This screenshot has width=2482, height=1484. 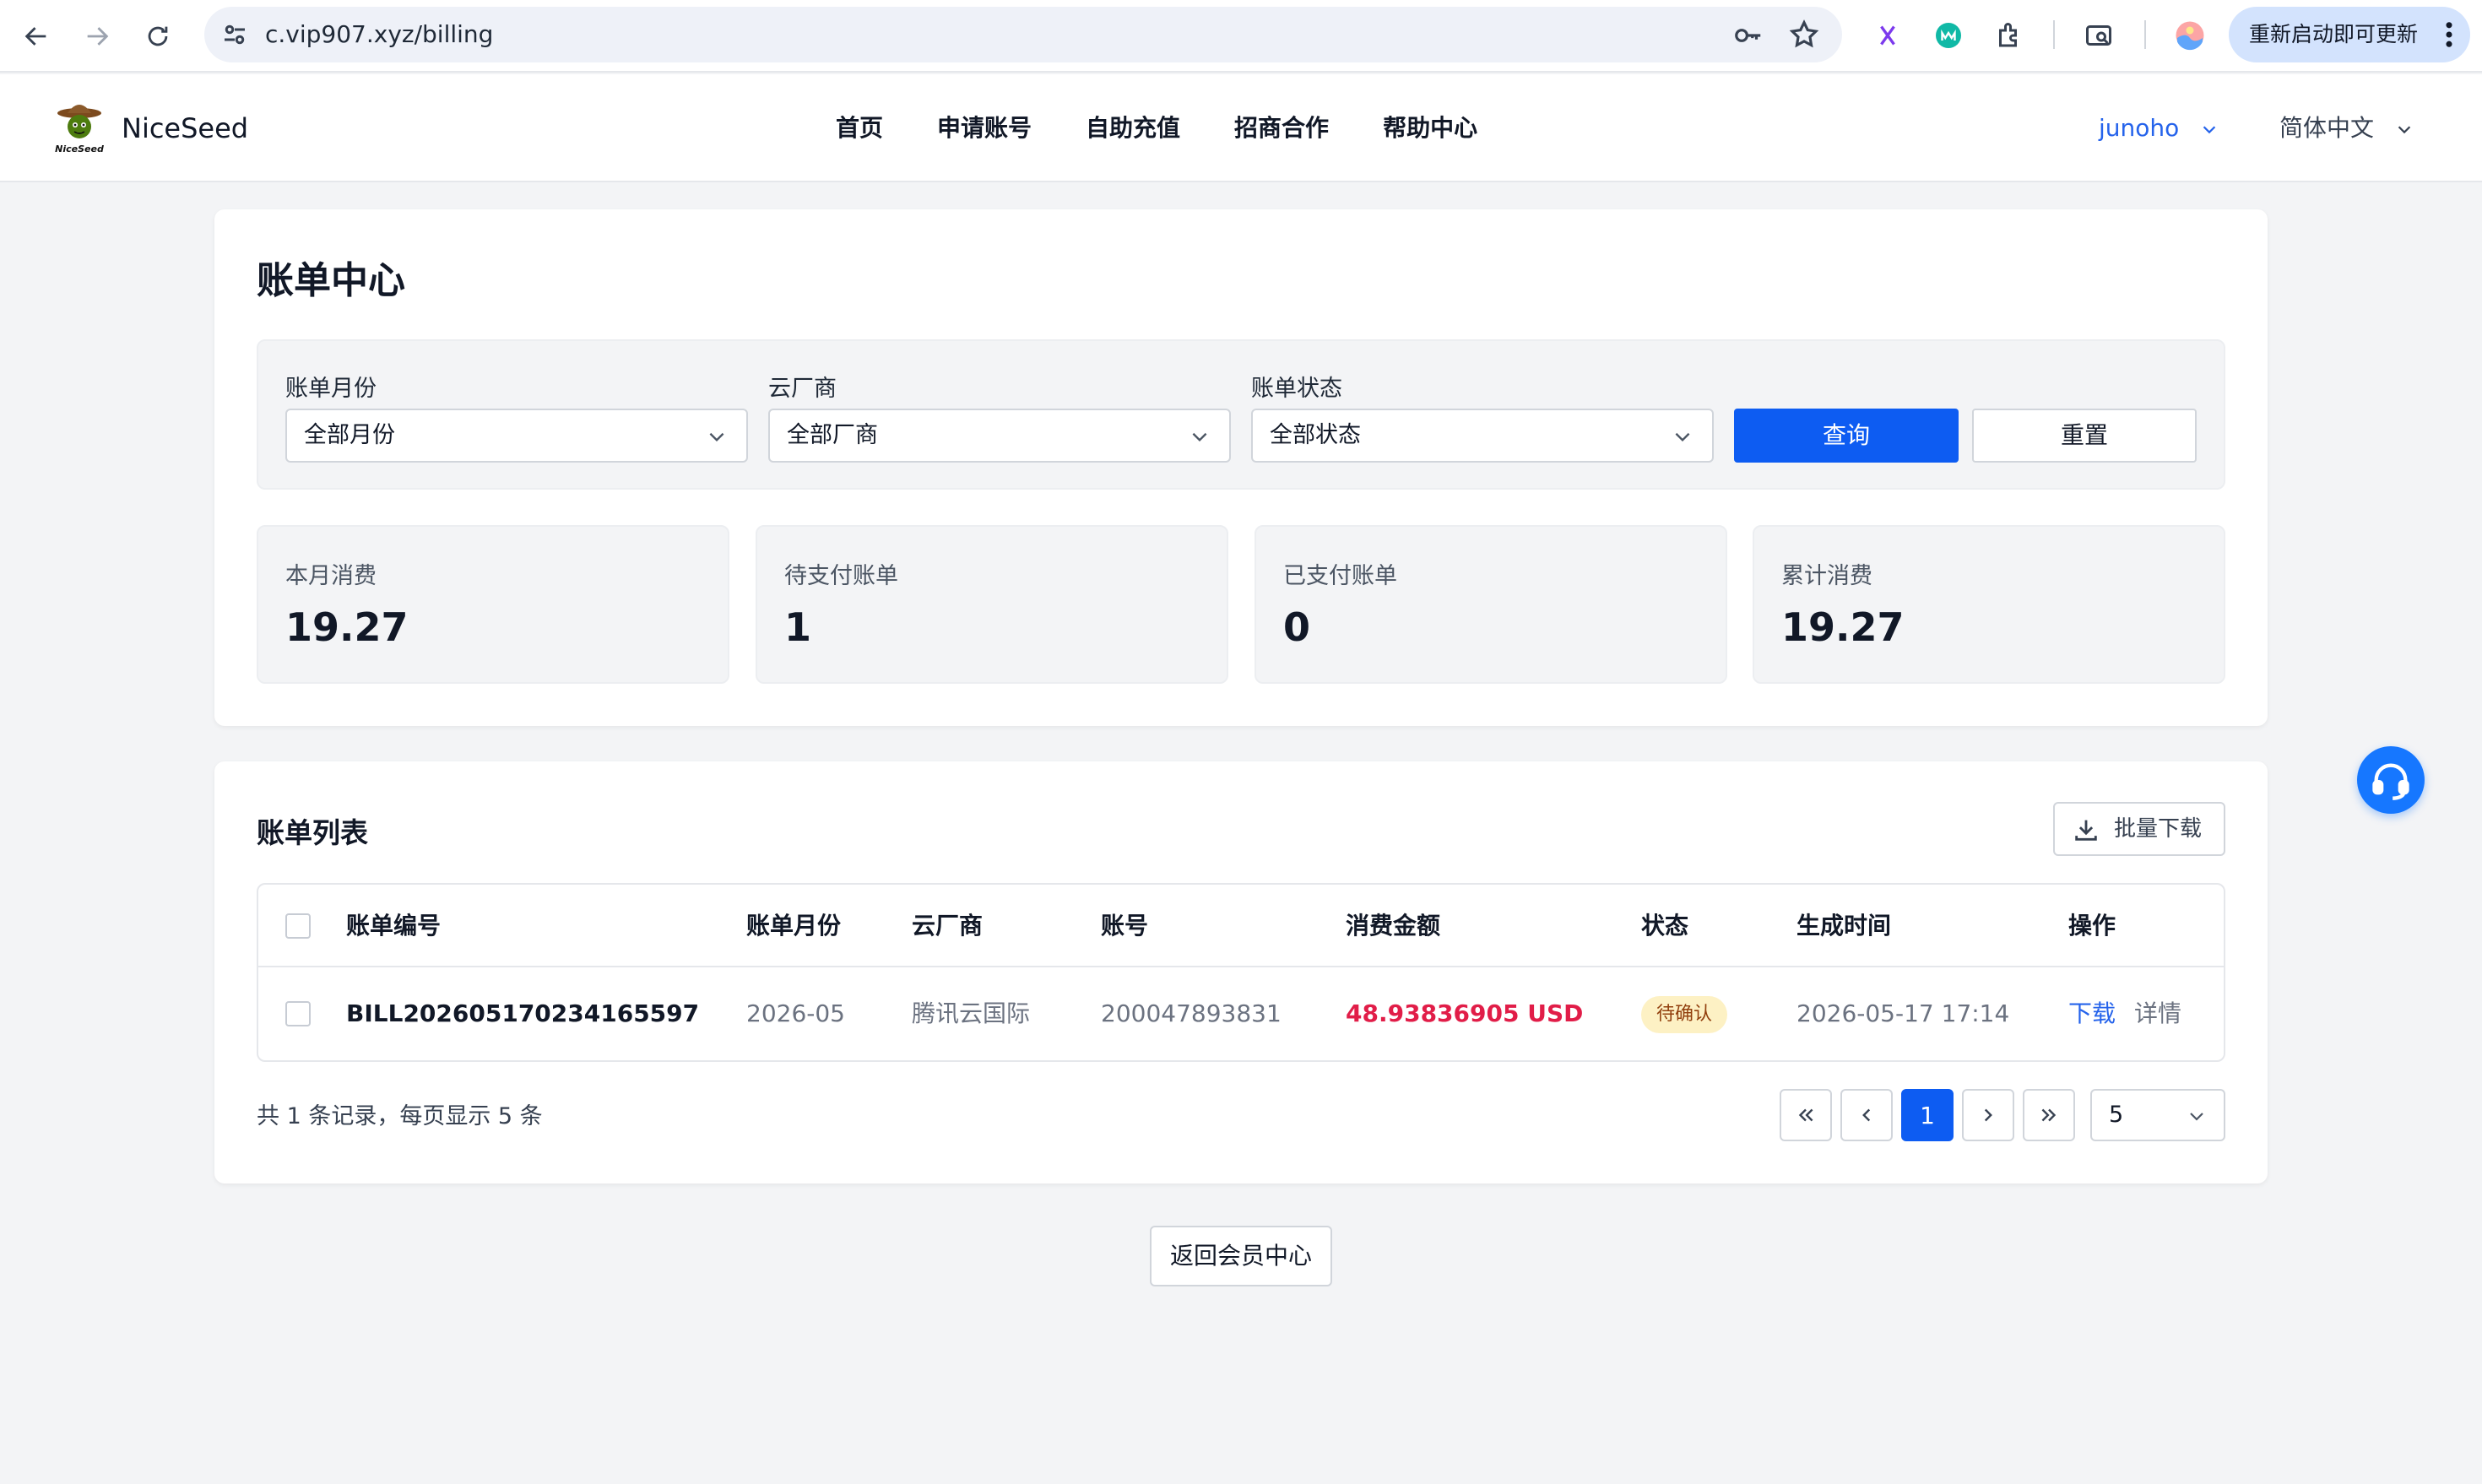 What do you see at coordinates (523, 1013) in the screenshot?
I see `bill-id: BILL202605170234165597` at bounding box center [523, 1013].